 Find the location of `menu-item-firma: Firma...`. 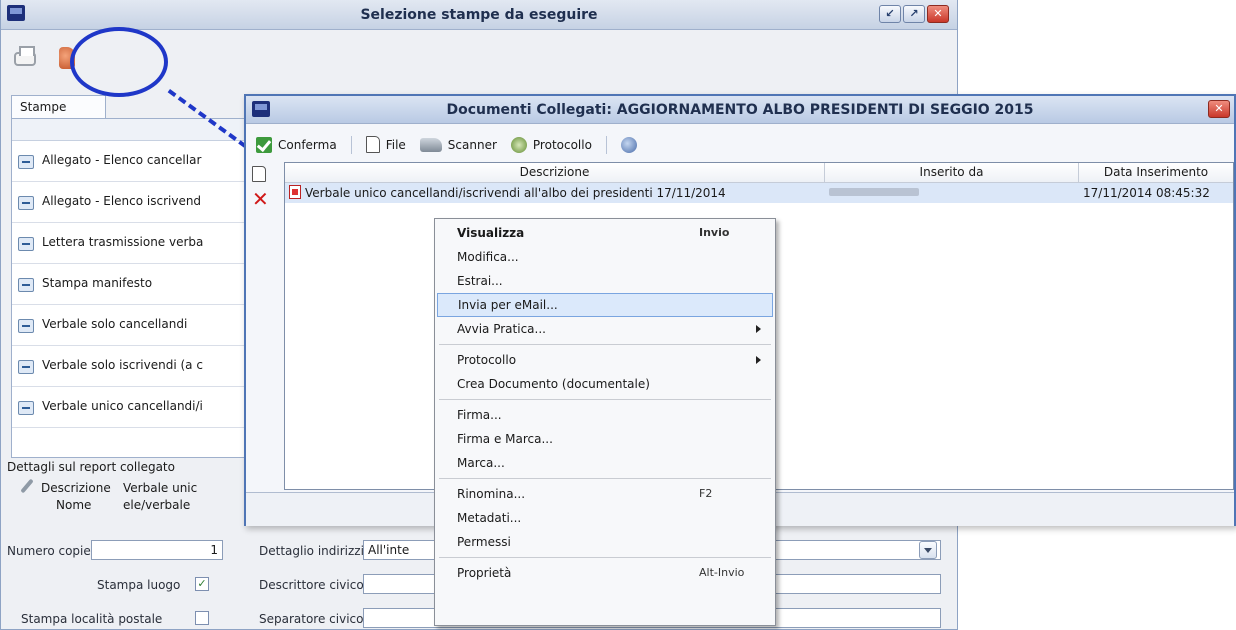

menu-item-firma: Firma... is located at coordinates (605, 415).